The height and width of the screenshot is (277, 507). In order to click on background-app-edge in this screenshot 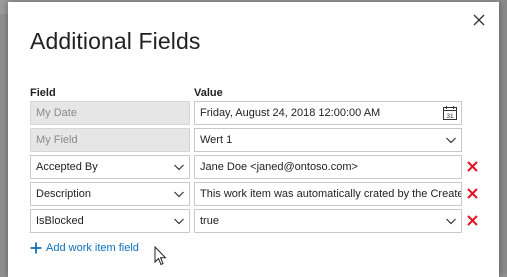, I will do `click(503, 136)`.